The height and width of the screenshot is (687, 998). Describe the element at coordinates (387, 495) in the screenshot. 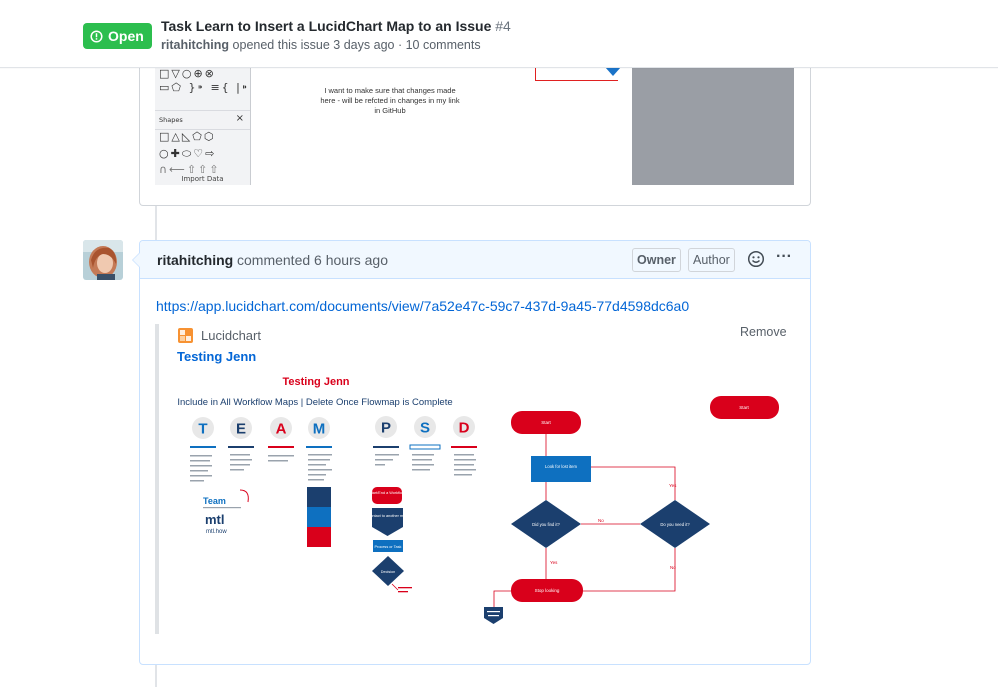

I see `legend-start-end: Start/End a Workflow` at that location.